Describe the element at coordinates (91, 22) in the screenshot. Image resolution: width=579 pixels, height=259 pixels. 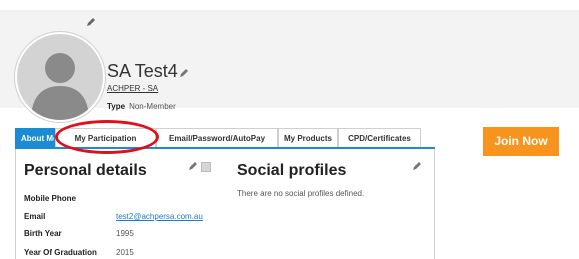
I see `edit-avatar-pencil-icon` at that location.